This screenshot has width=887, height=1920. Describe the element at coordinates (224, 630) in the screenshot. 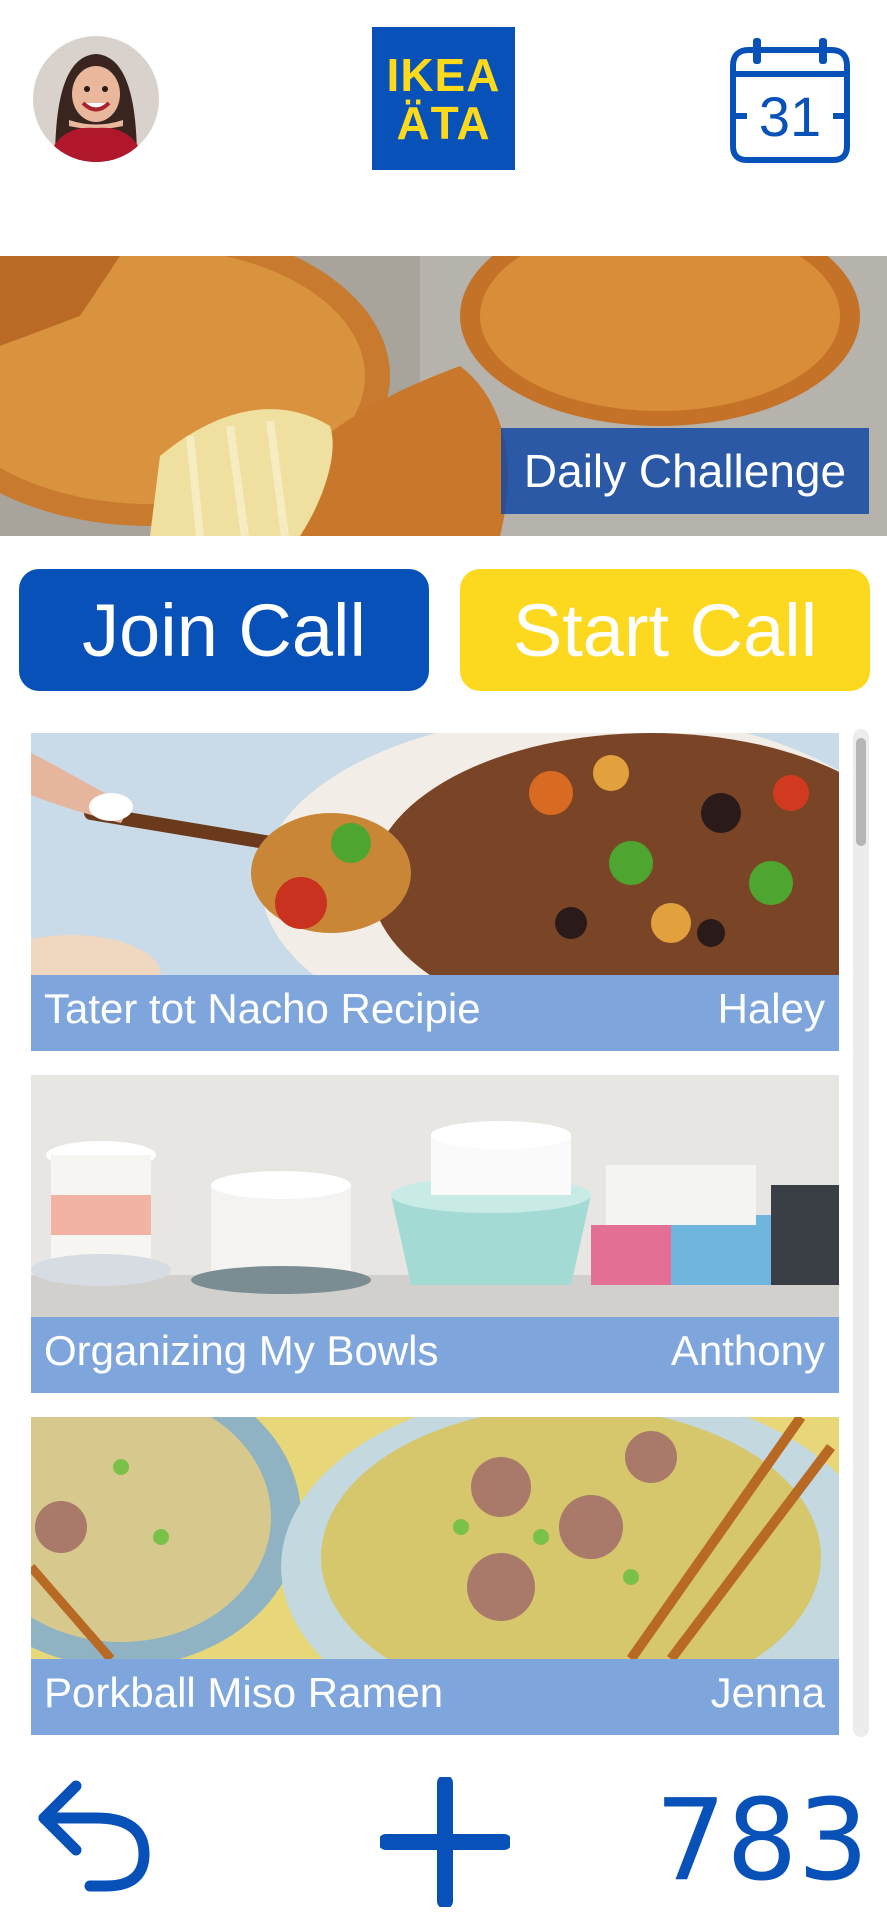

I see `join-call-button: Join Call` at that location.